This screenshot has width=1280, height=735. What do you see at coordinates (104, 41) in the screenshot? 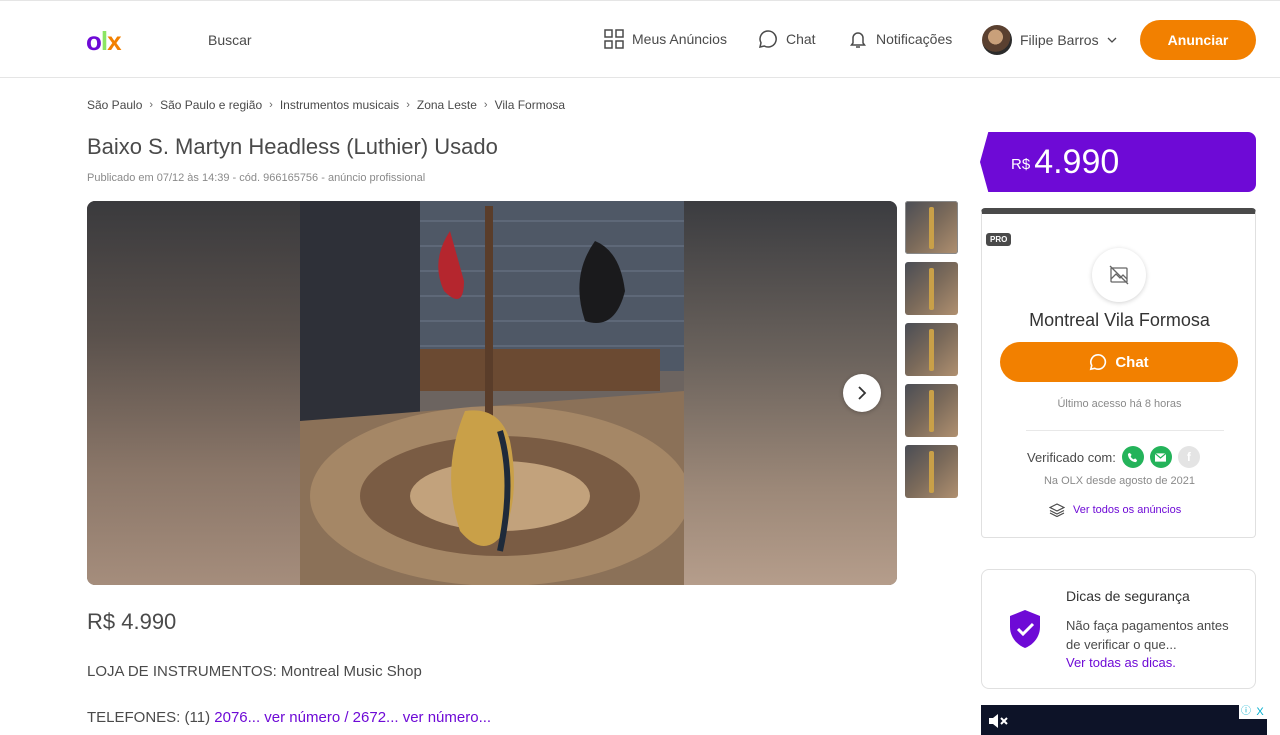
I see `olx-logo: olx` at bounding box center [104, 41].